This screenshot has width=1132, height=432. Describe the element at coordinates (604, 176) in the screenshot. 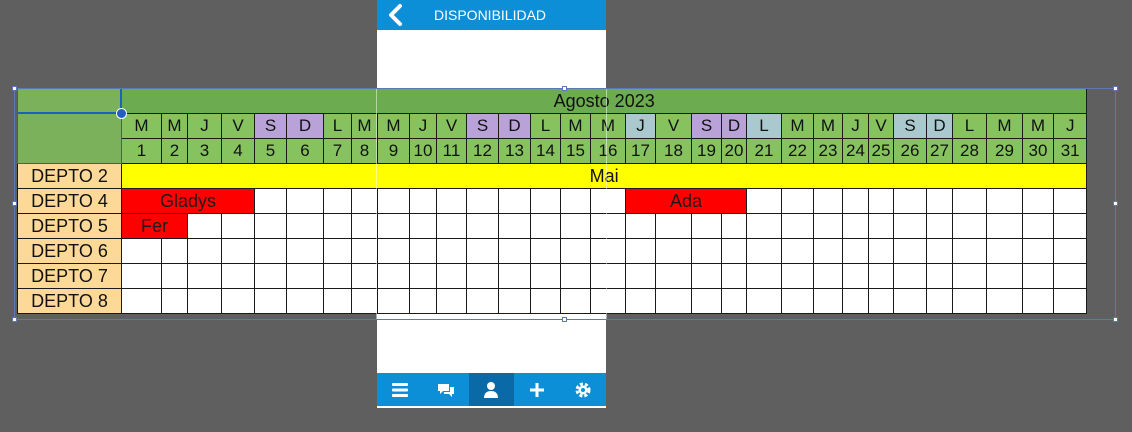

I see `booking-cell: Mai` at that location.